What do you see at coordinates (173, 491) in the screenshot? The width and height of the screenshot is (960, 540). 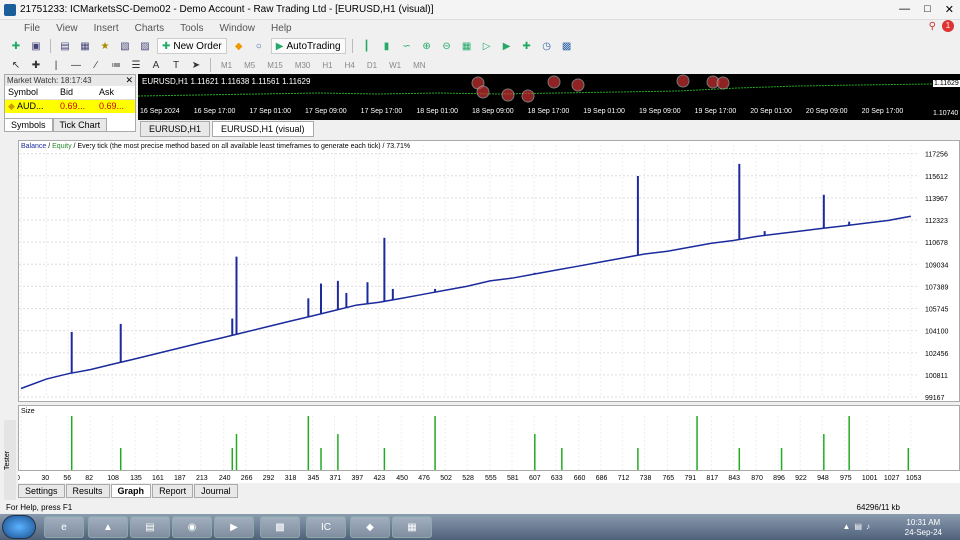 I see `tab-report: Report` at bounding box center [173, 491].